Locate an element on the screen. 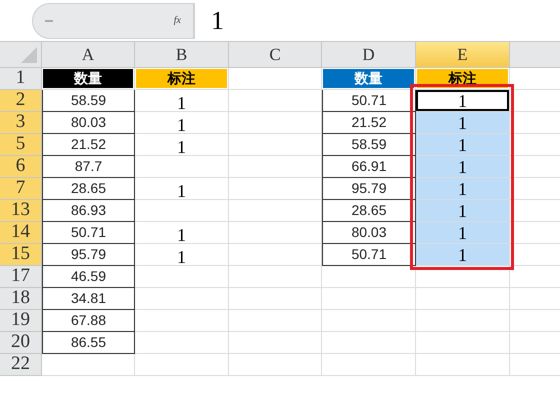  header-cell: 标注 is located at coordinates (181, 78).